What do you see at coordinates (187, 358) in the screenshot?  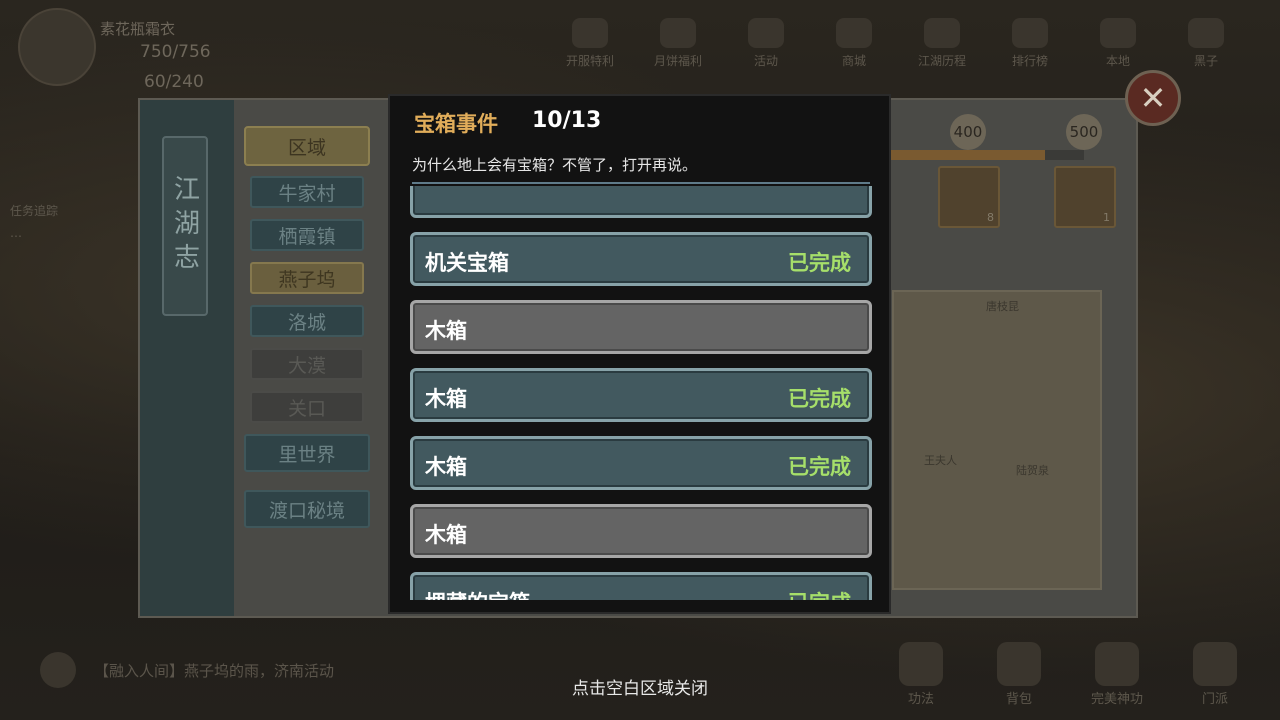 I see `chronicle-spine: 江湖志` at bounding box center [187, 358].